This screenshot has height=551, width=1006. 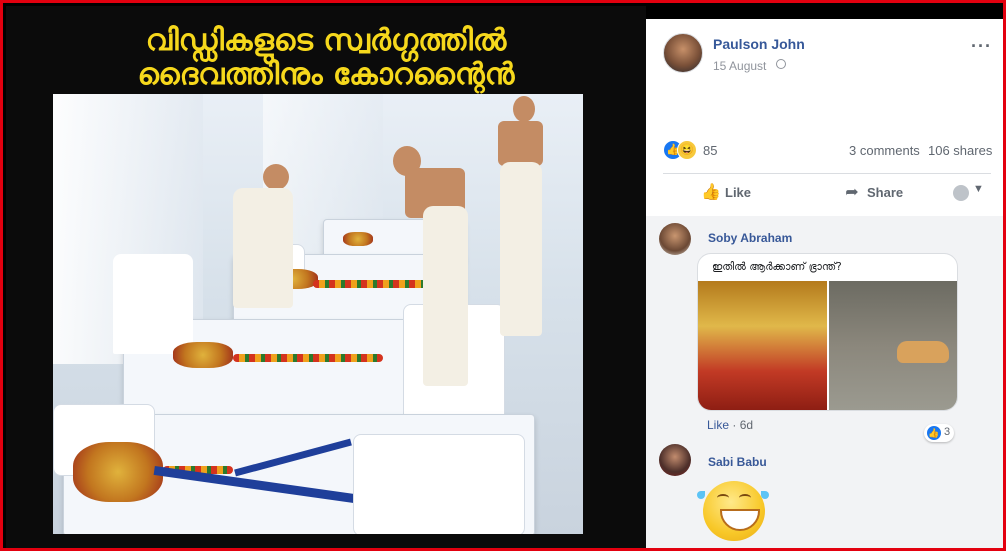 I want to click on comment-meta: Like · 6d, so click(x=730, y=425).